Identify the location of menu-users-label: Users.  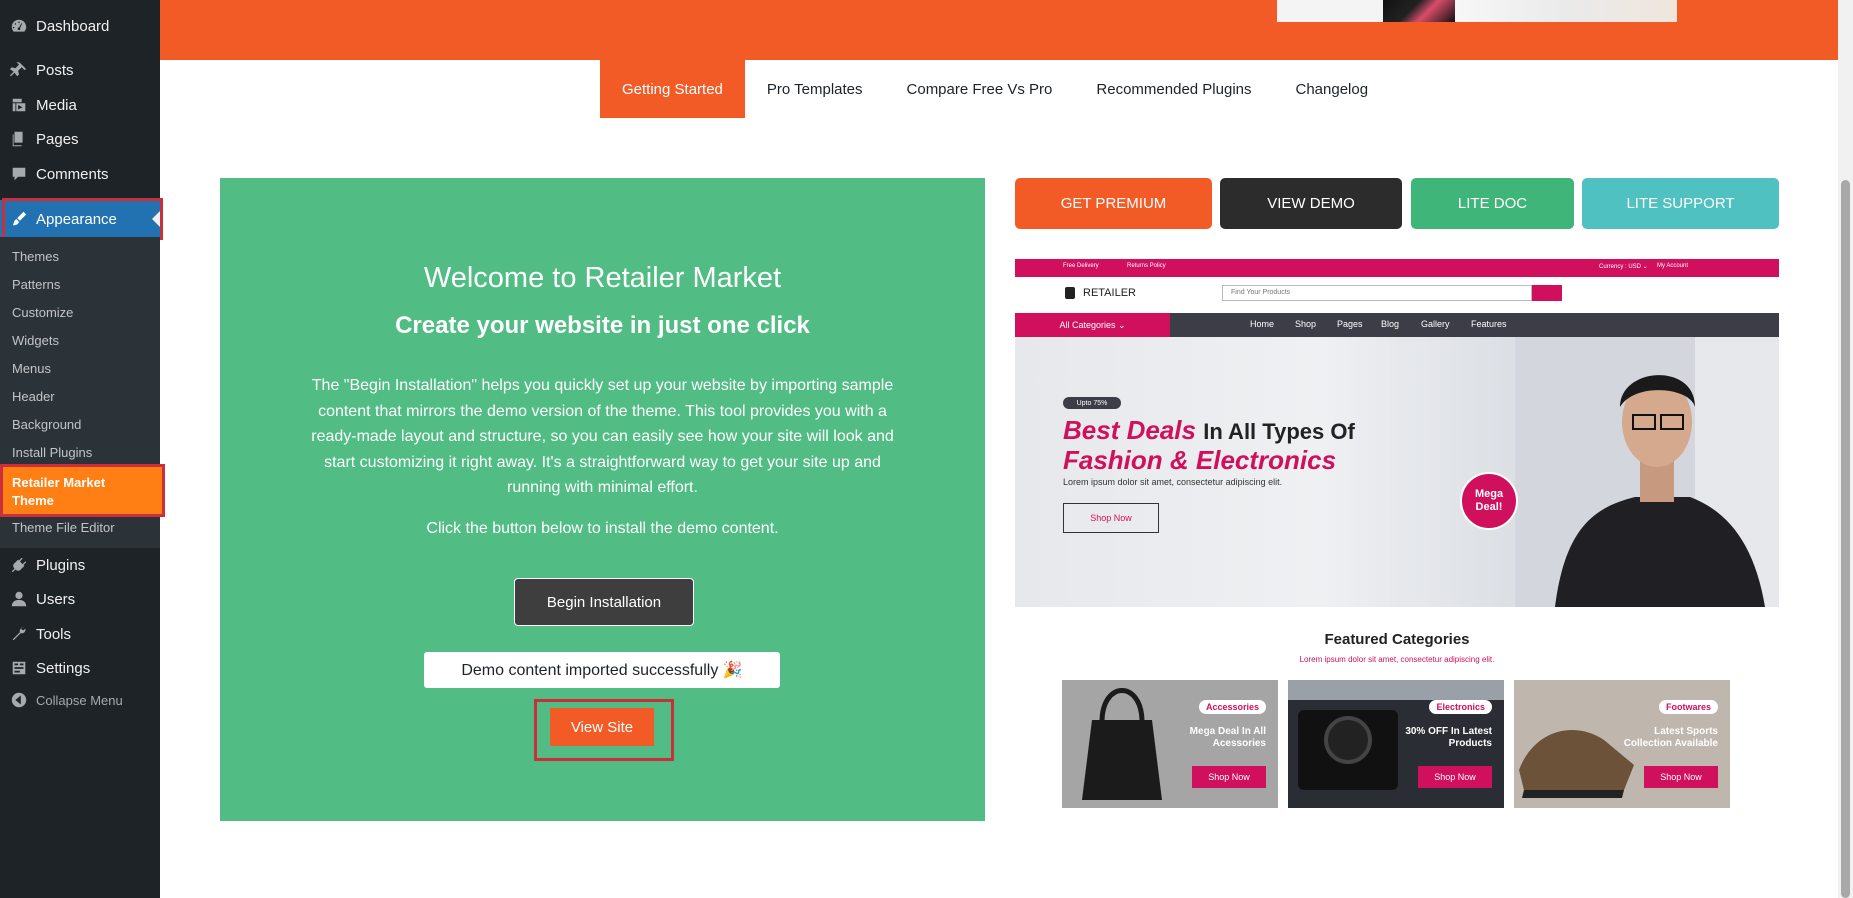
(56, 599).